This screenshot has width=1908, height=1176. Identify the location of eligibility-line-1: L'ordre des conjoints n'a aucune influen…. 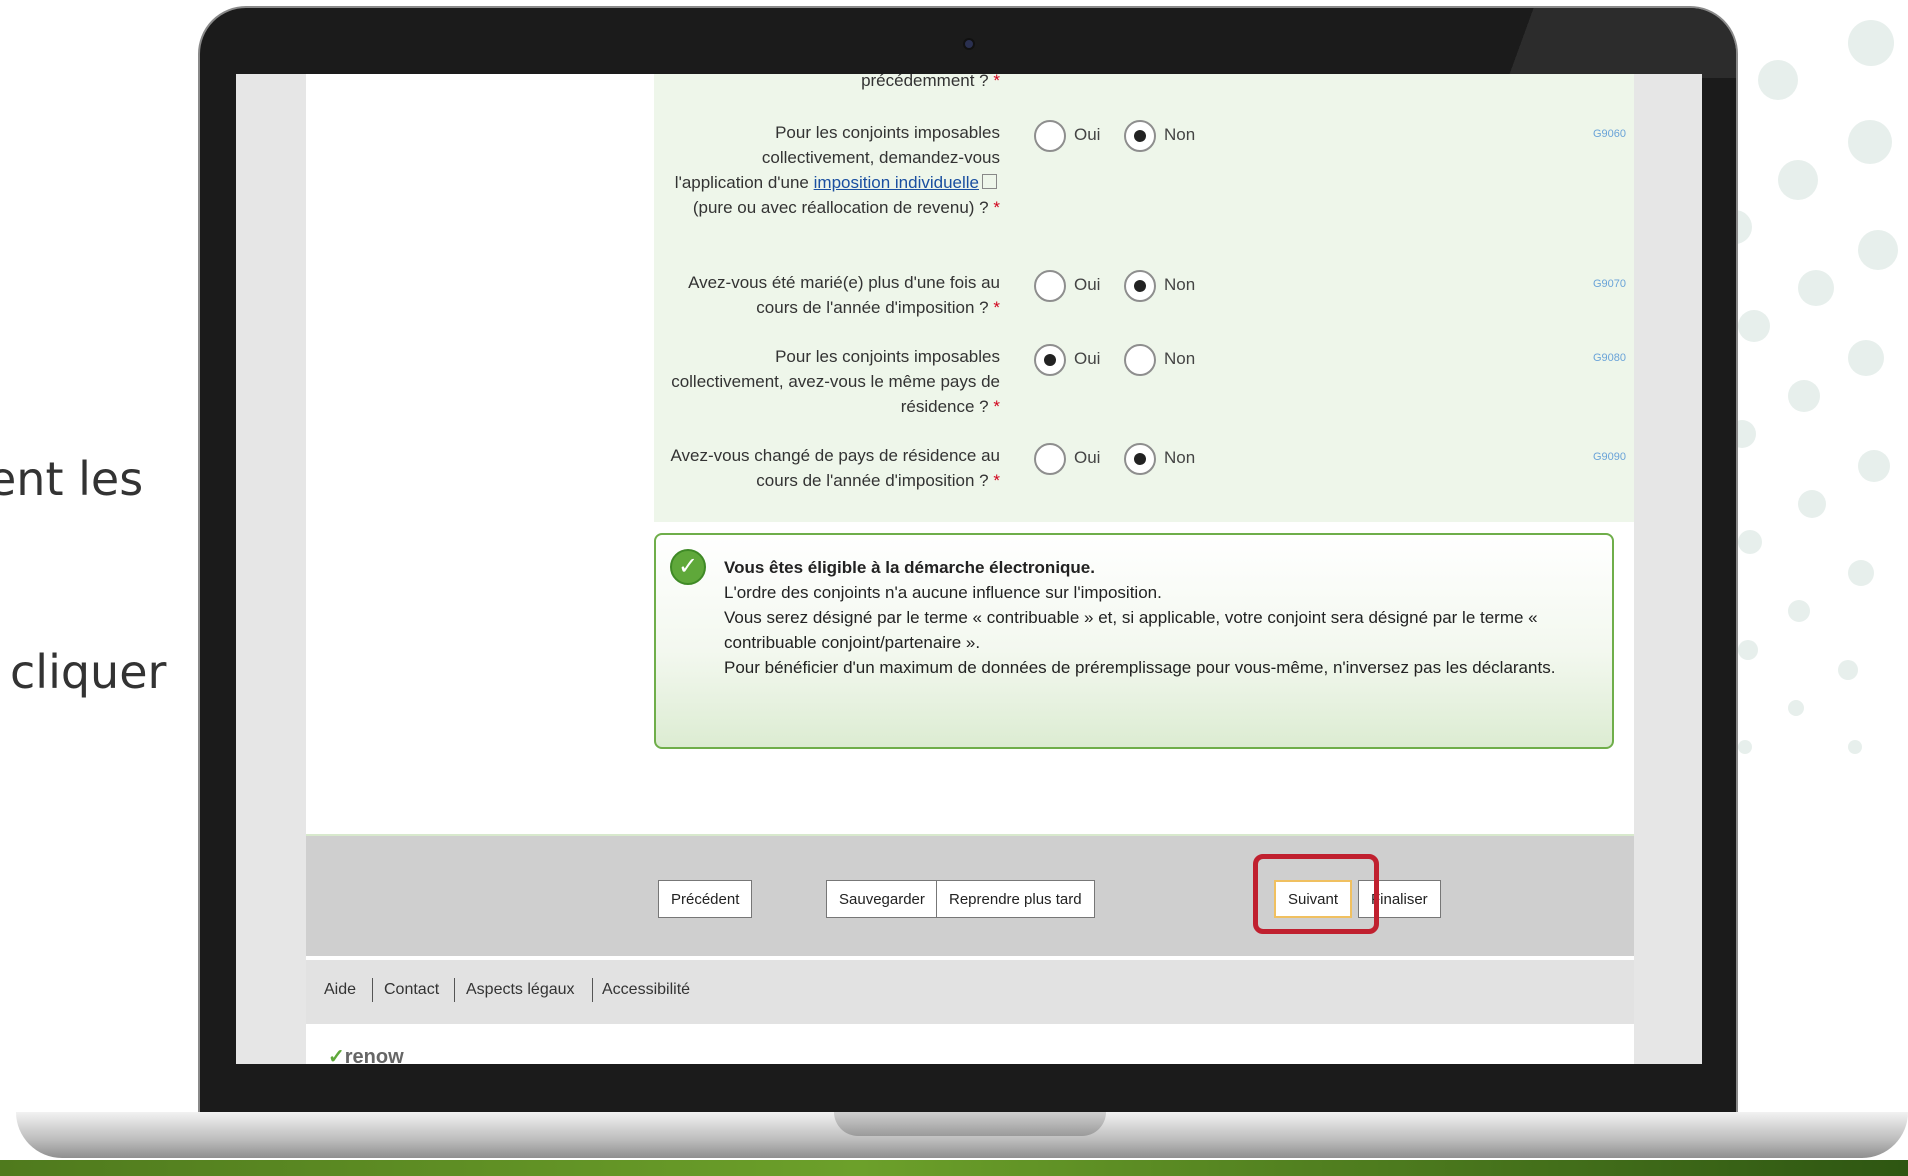
(943, 592).